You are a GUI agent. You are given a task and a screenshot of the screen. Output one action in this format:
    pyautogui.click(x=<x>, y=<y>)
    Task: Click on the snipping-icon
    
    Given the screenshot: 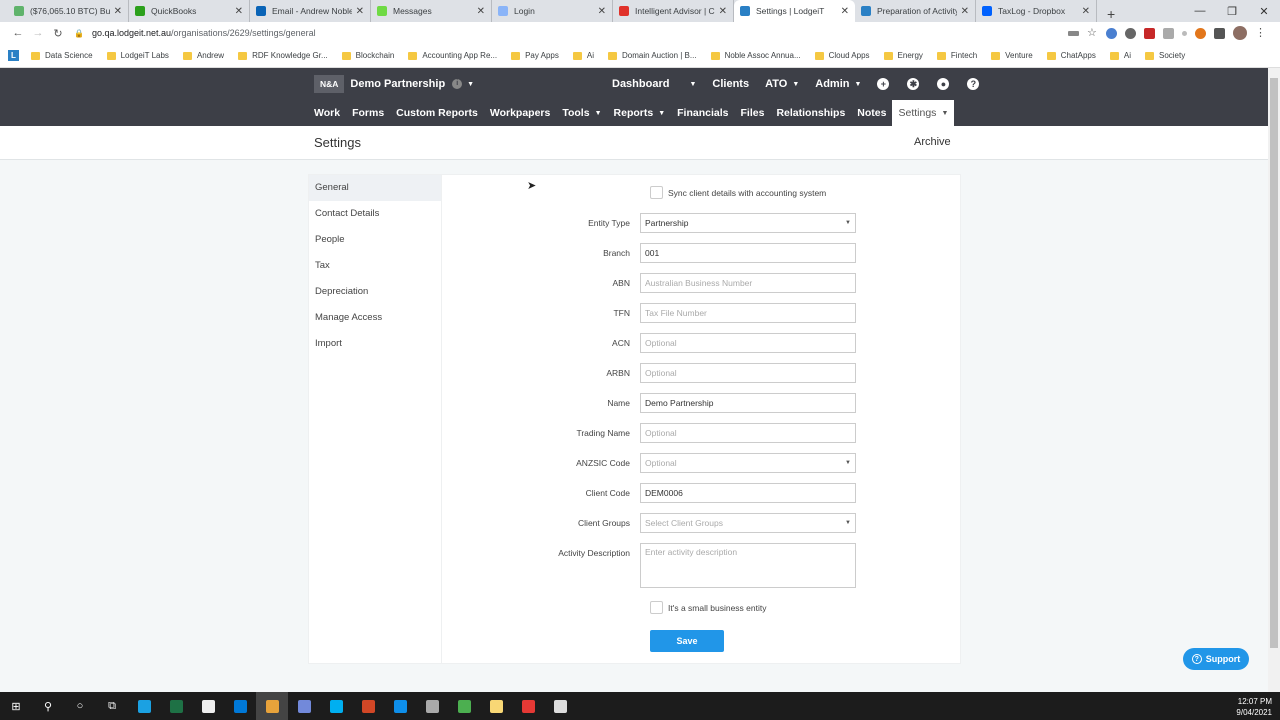 What is the action you would take?
    pyautogui.click(x=432, y=706)
    